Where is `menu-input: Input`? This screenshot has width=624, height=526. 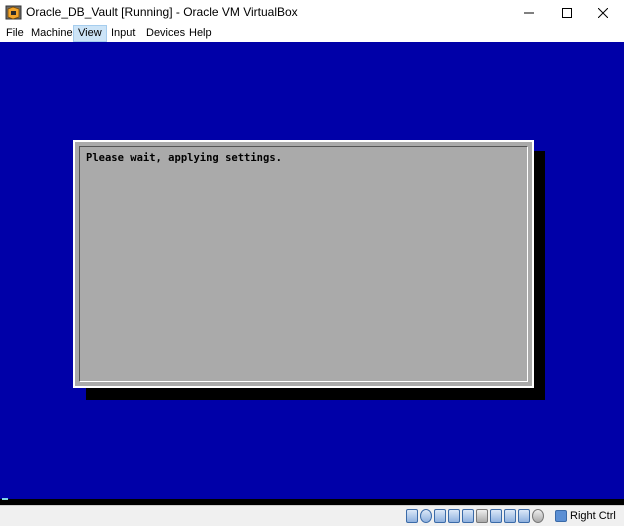 menu-input: Input is located at coordinates (123, 33).